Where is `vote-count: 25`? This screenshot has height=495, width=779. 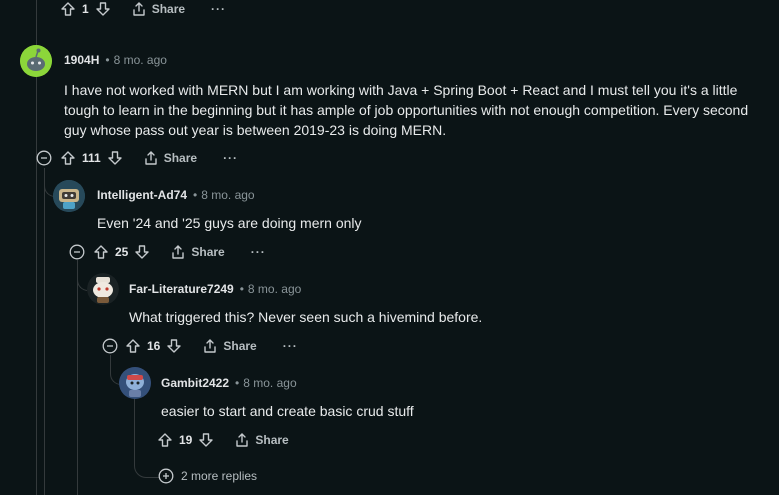 vote-count: 25 is located at coordinates (122, 252).